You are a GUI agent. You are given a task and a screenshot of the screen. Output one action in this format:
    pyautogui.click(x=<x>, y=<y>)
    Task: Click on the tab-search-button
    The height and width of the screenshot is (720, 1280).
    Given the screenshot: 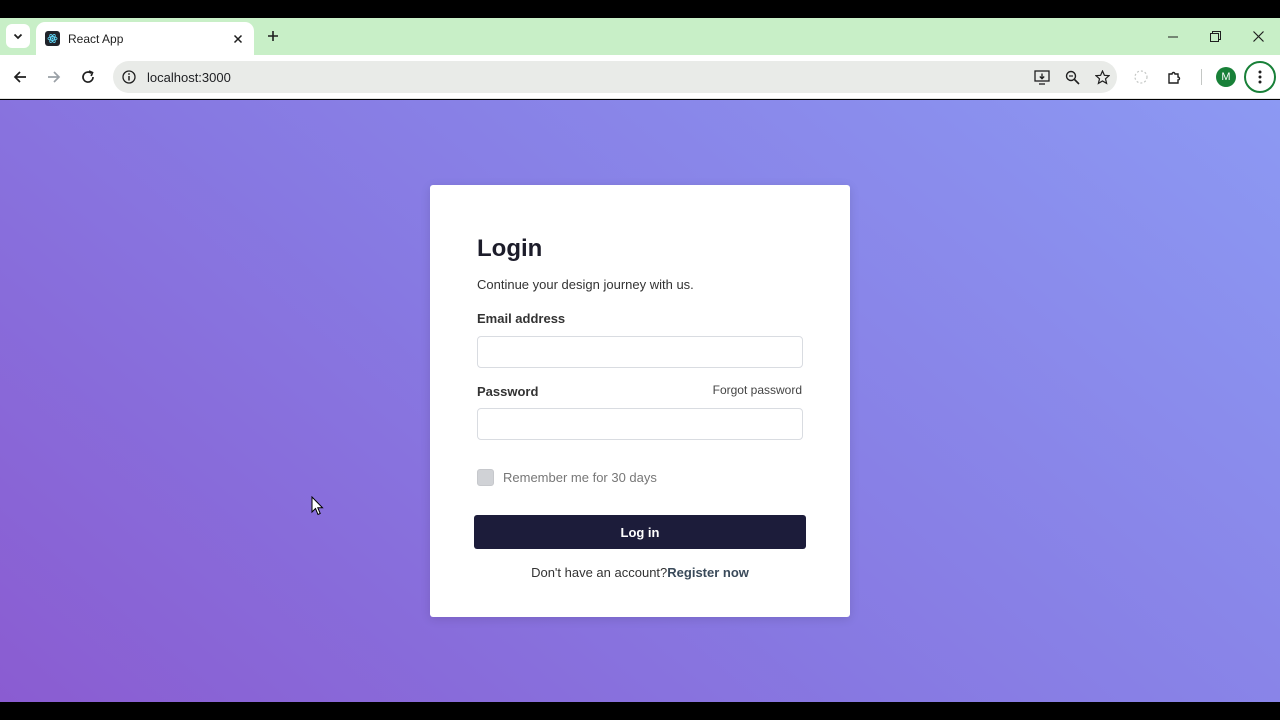 What is the action you would take?
    pyautogui.click(x=18, y=36)
    